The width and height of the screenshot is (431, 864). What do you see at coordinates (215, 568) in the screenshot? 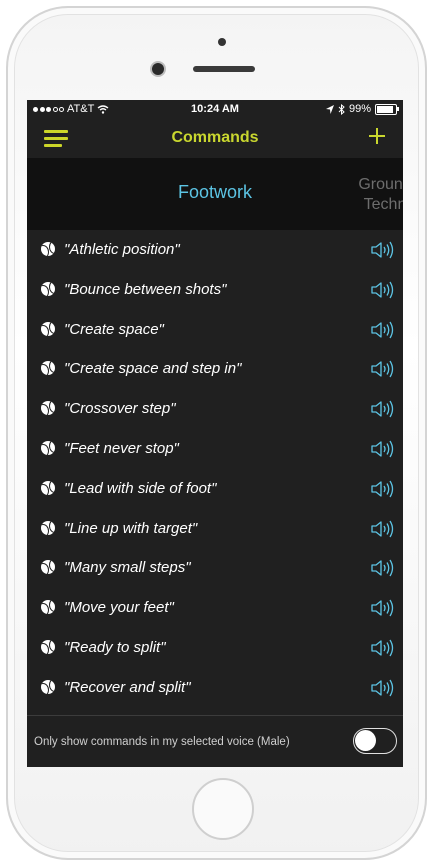
I see `command-row: "Many small steps"` at bounding box center [215, 568].